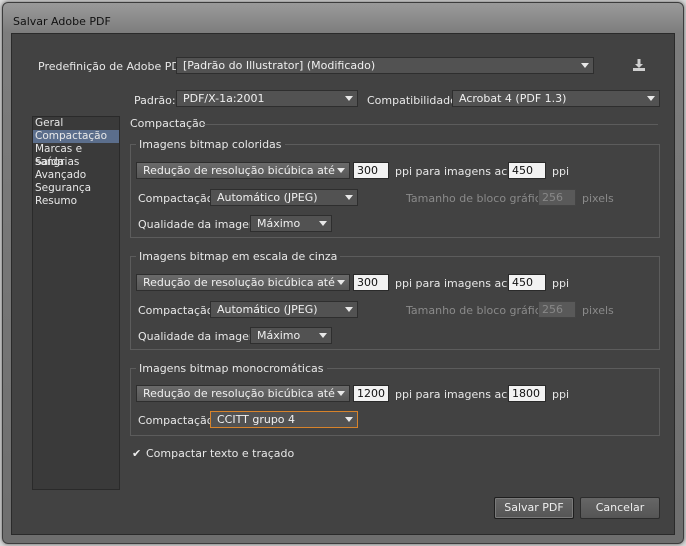 The height and width of the screenshot is (546, 686). What do you see at coordinates (527, 393) in the screenshot?
I see `mono-above-ppi-input: 1800` at bounding box center [527, 393].